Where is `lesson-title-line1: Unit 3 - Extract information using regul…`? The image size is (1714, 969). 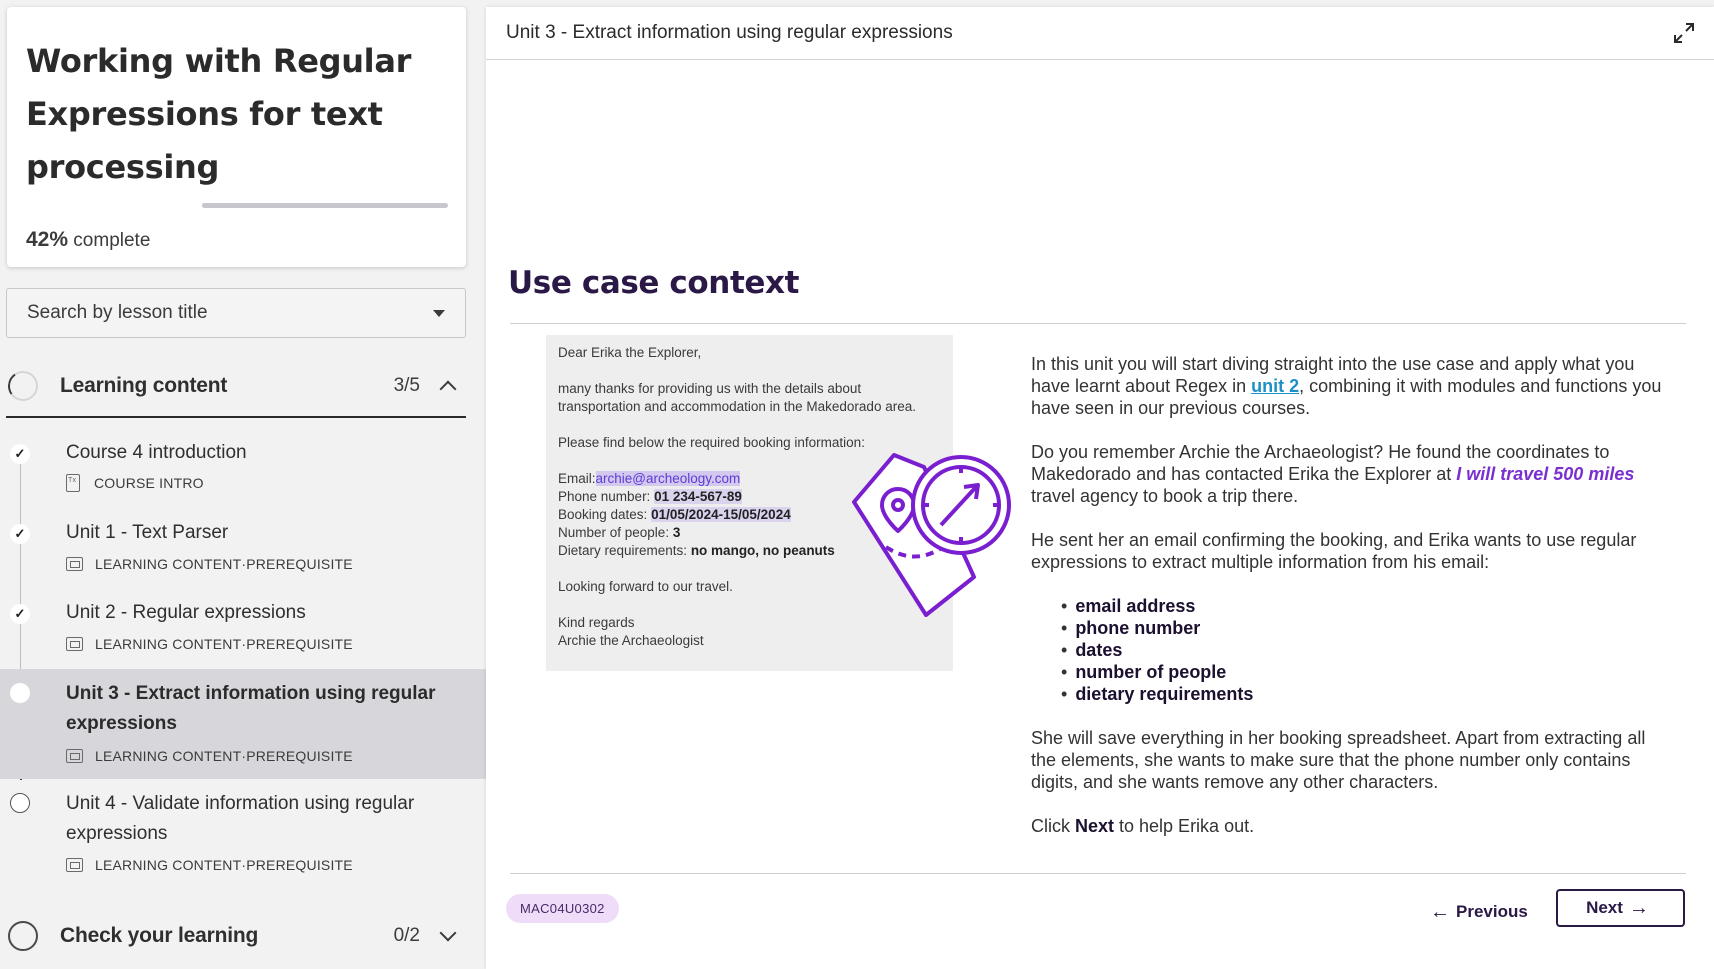 lesson-title-line1: Unit 3 - Extract information using regul… is located at coordinates (251, 693).